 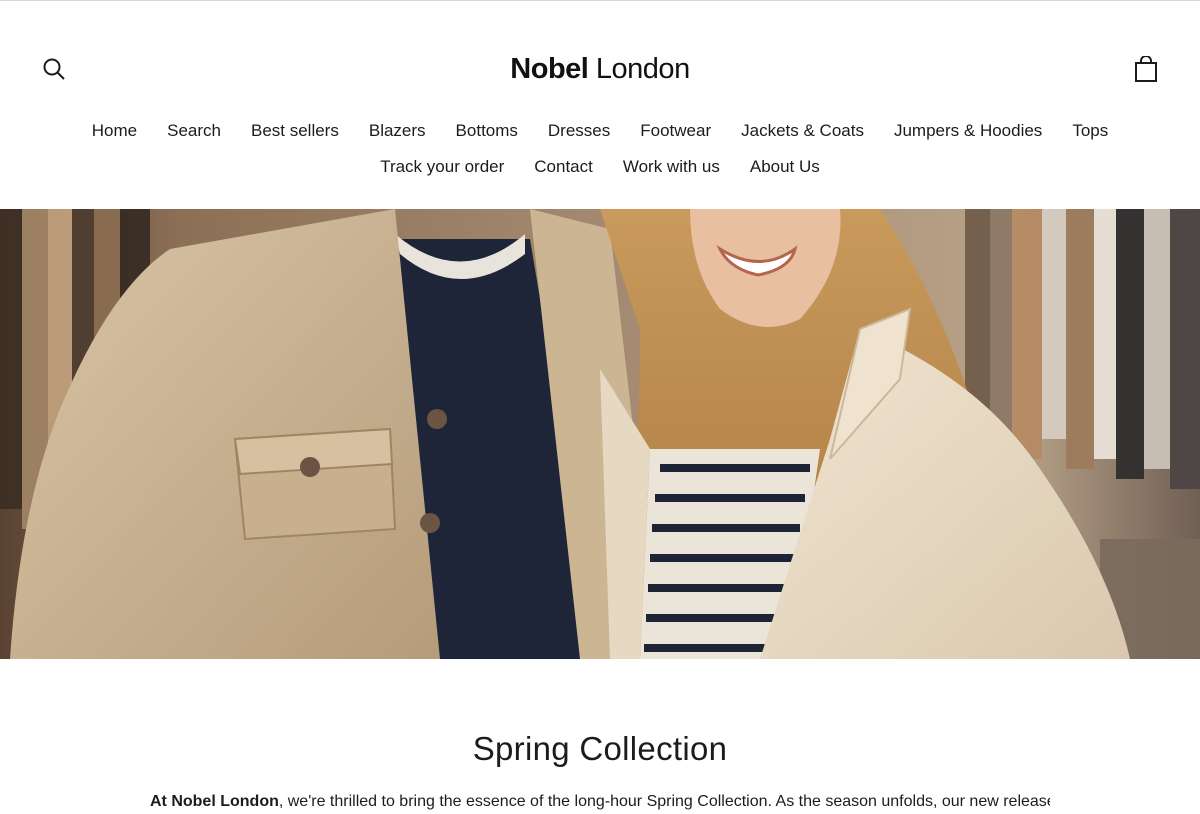 What do you see at coordinates (295, 131) in the screenshot?
I see `nav-item-best-sellers: Best sellers` at bounding box center [295, 131].